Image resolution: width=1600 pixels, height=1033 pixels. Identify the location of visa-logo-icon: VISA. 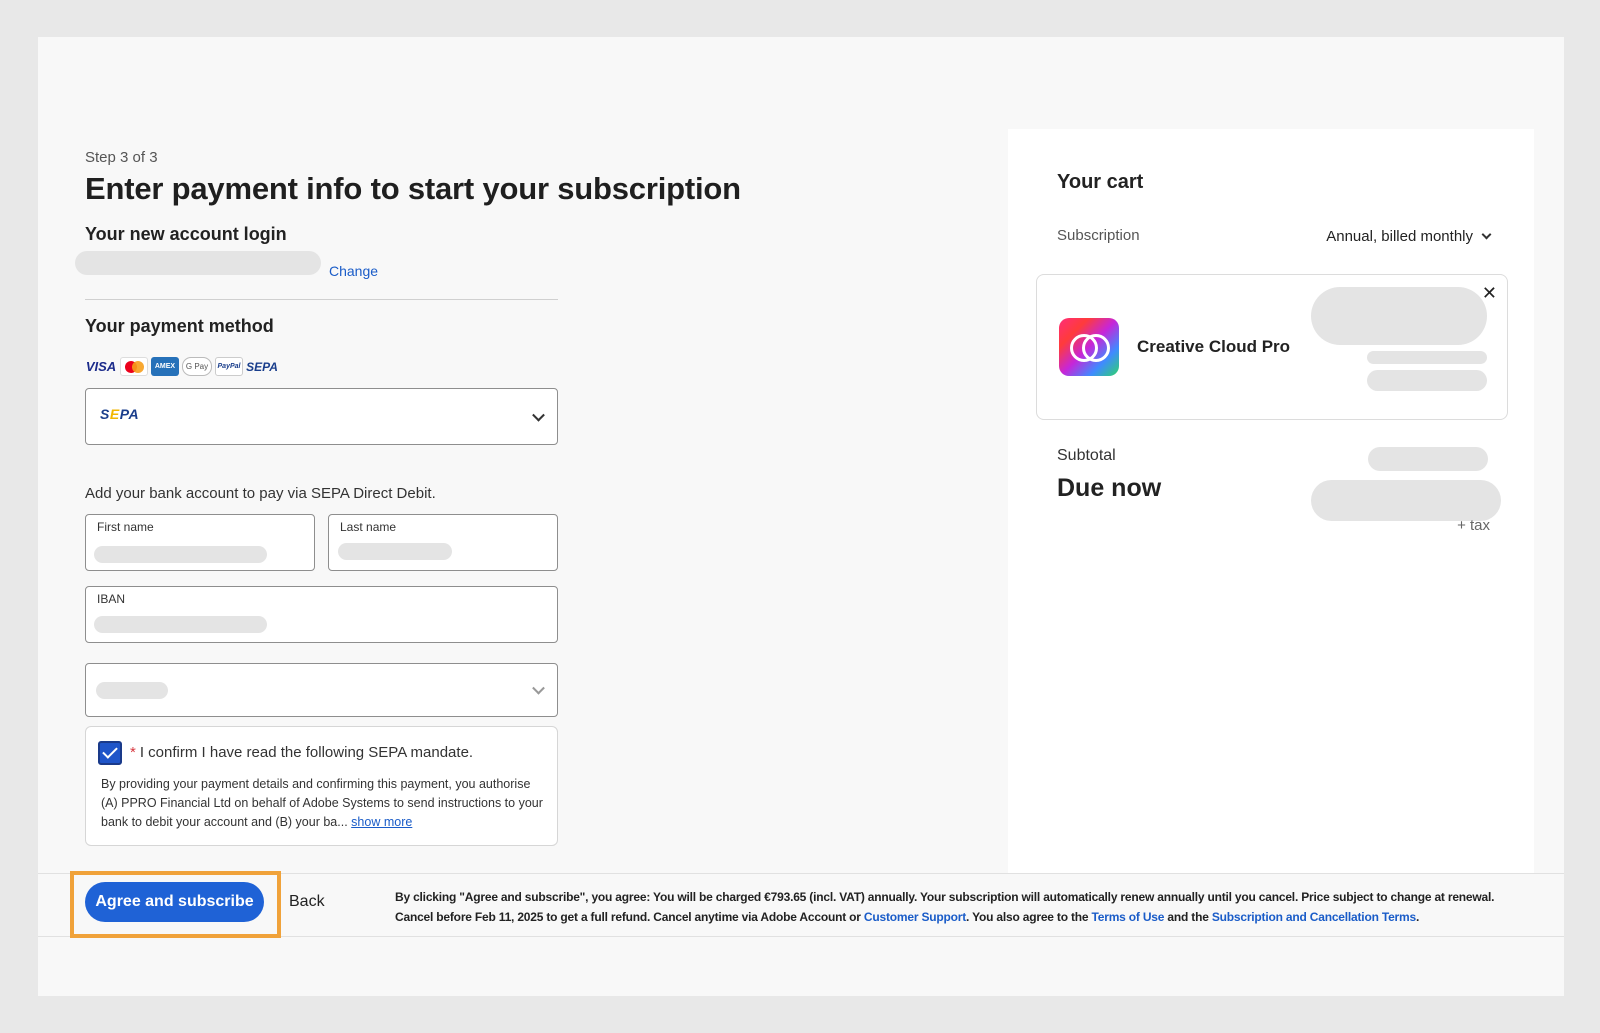
(101, 366).